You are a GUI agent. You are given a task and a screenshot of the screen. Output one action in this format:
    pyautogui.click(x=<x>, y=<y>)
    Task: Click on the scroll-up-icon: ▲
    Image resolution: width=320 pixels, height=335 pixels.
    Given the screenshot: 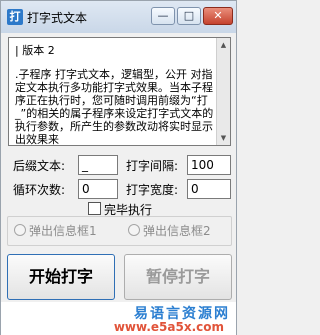 What is the action you would take?
    pyautogui.click(x=223, y=45)
    